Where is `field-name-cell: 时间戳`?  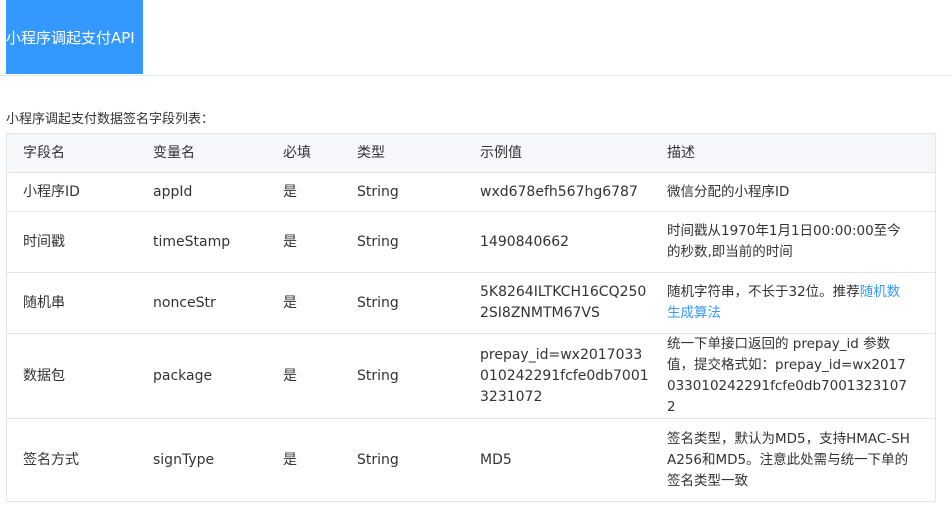
field-name-cell: 时间戳 is located at coordinates (71, 242).